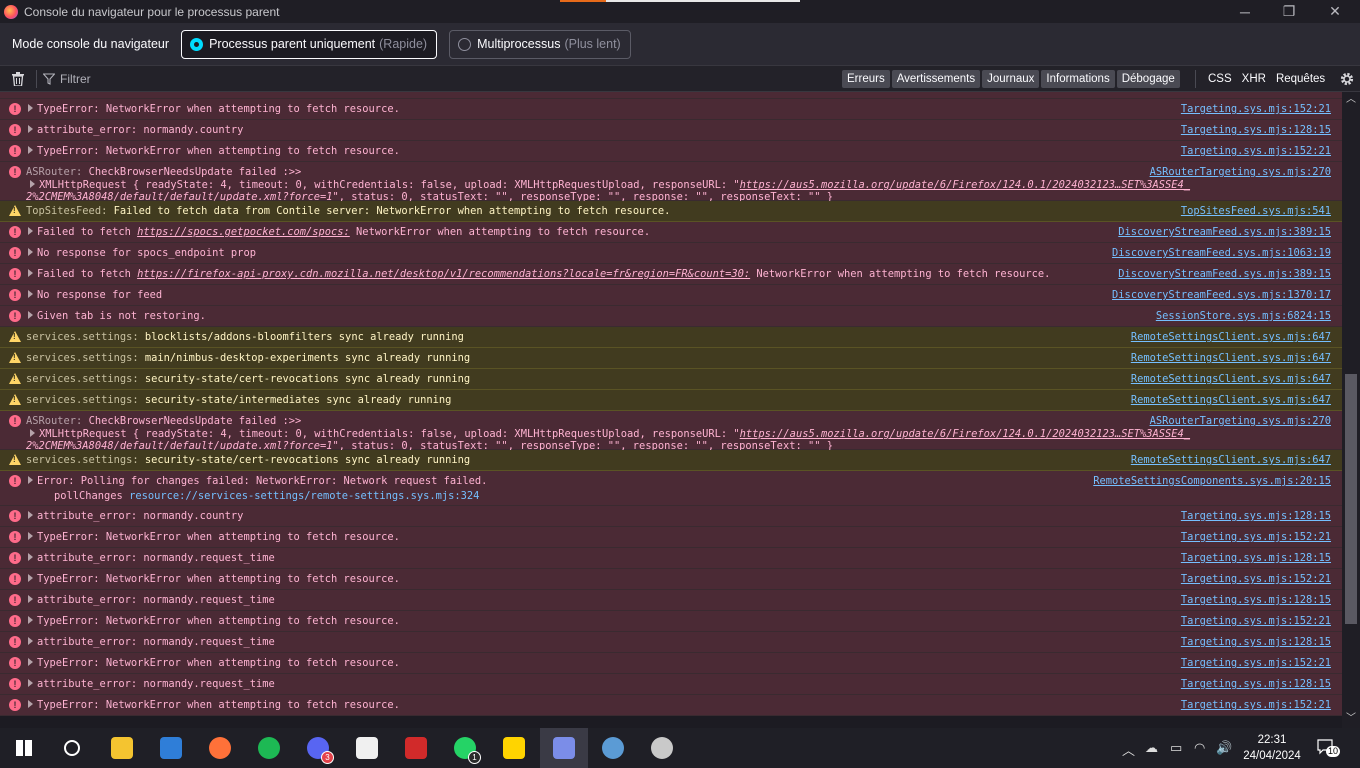 The height and width of the screenshot is (768, 1360). Describe the element at coordinates (122, 748) in the screenshot. I see `taskbar-file-explorer-button` at that location.